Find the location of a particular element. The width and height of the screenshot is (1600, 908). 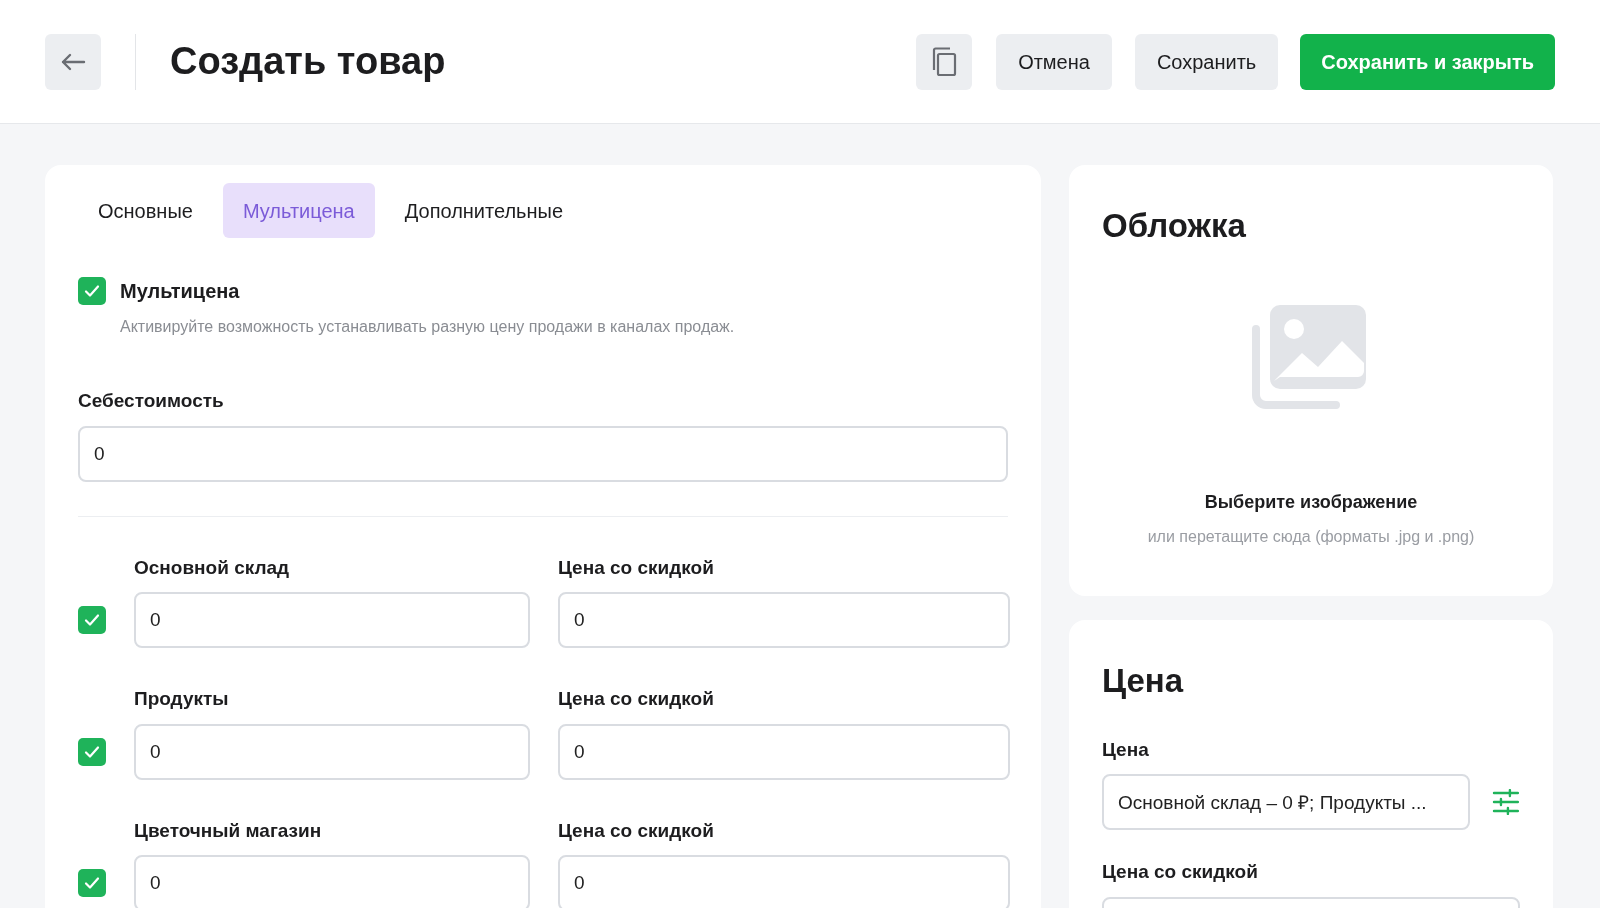

field-label: Цветочный магазин is located at coordinates (228, 830).